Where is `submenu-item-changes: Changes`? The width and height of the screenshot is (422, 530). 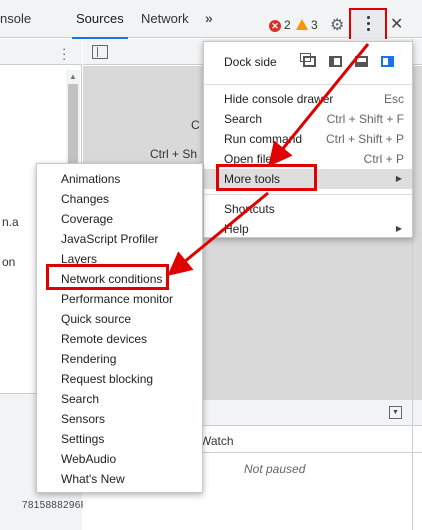 submenu-item-changes: Changes is located at coordinates (85, 199).